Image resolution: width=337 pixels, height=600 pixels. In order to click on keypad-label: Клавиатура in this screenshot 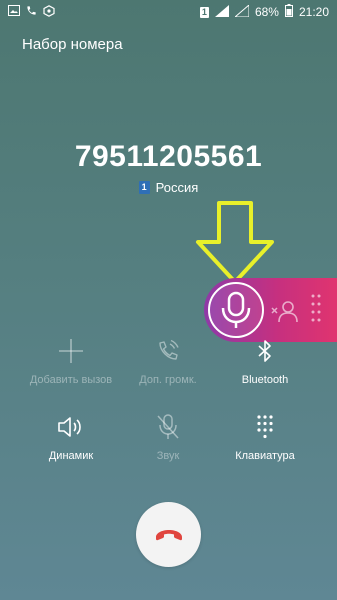, I will do `click(265, 456)`.